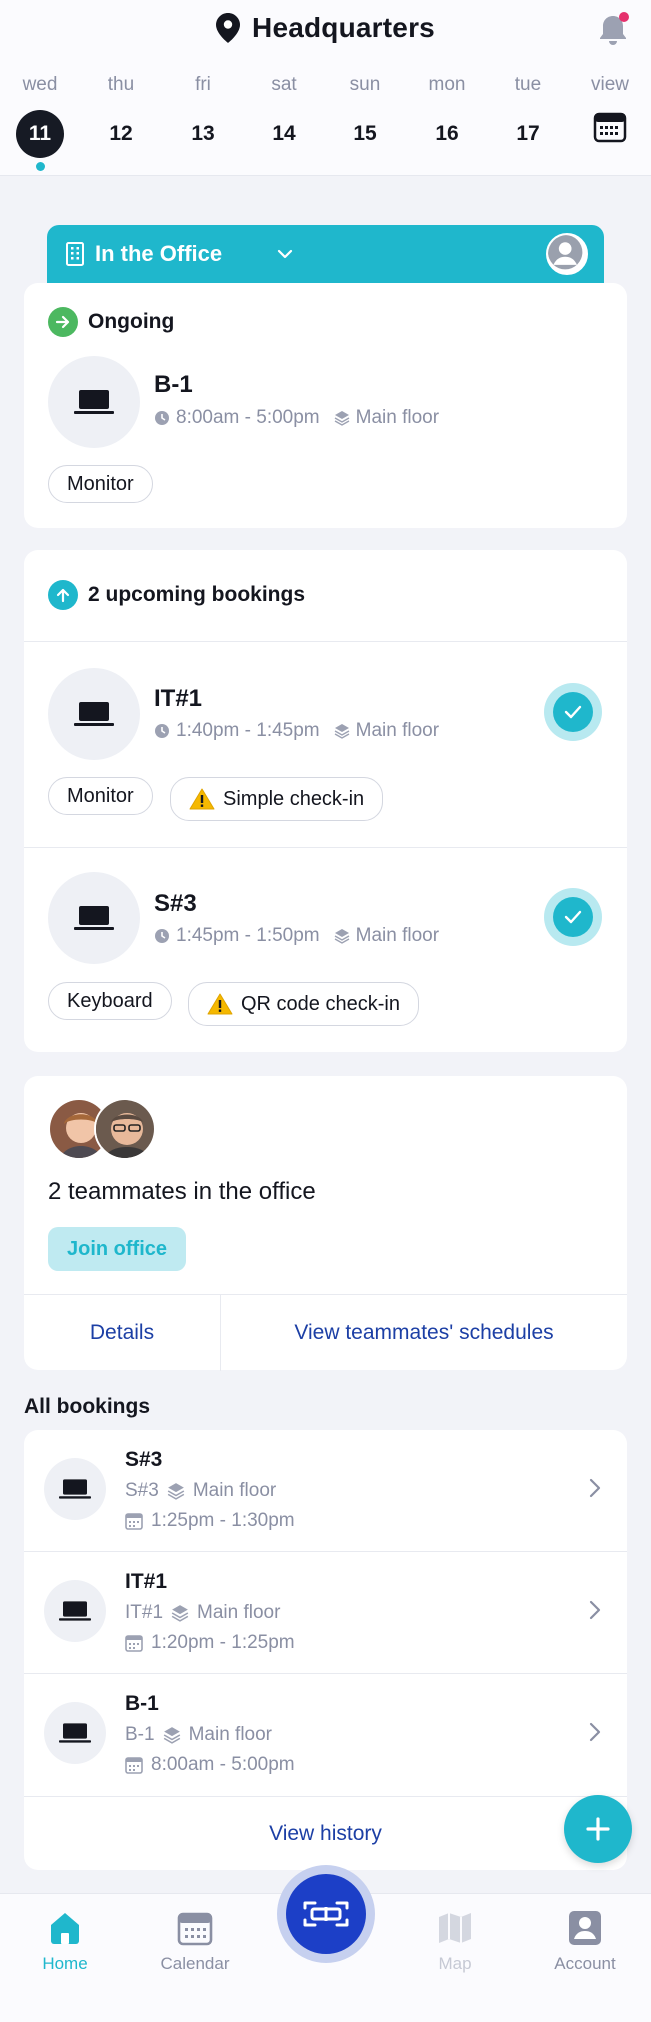 The width and height of the screenshot is (651, 2022). Describe the element at coordinates (585, 1941) in the screenshot. I see `nav-account: Account` at that location.